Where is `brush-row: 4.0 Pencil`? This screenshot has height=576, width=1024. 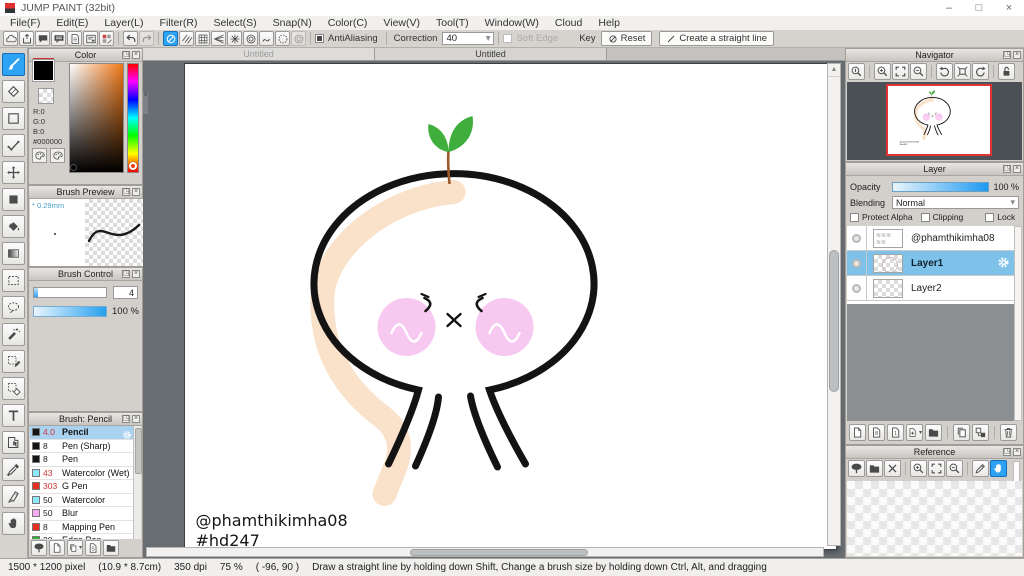
brush-row: 4.0 Pencil is located at coordinates (82, 433).